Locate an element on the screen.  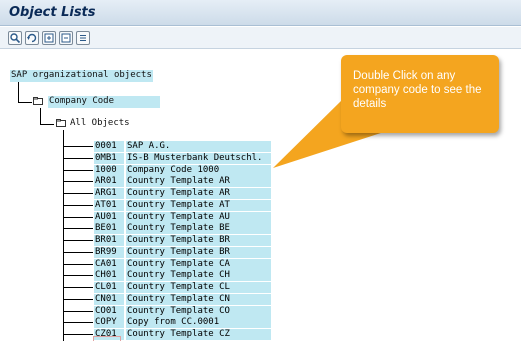
company-code-id: AR01 is located at coordinates (109, 181).